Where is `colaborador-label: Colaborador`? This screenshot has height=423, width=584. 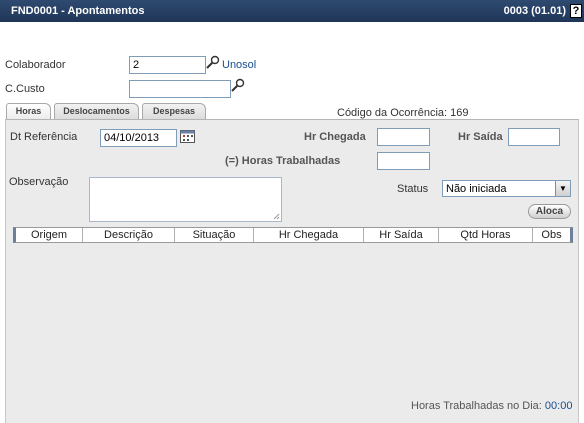 colaborador-label: Colaborador is located at coordinates (35, 65).